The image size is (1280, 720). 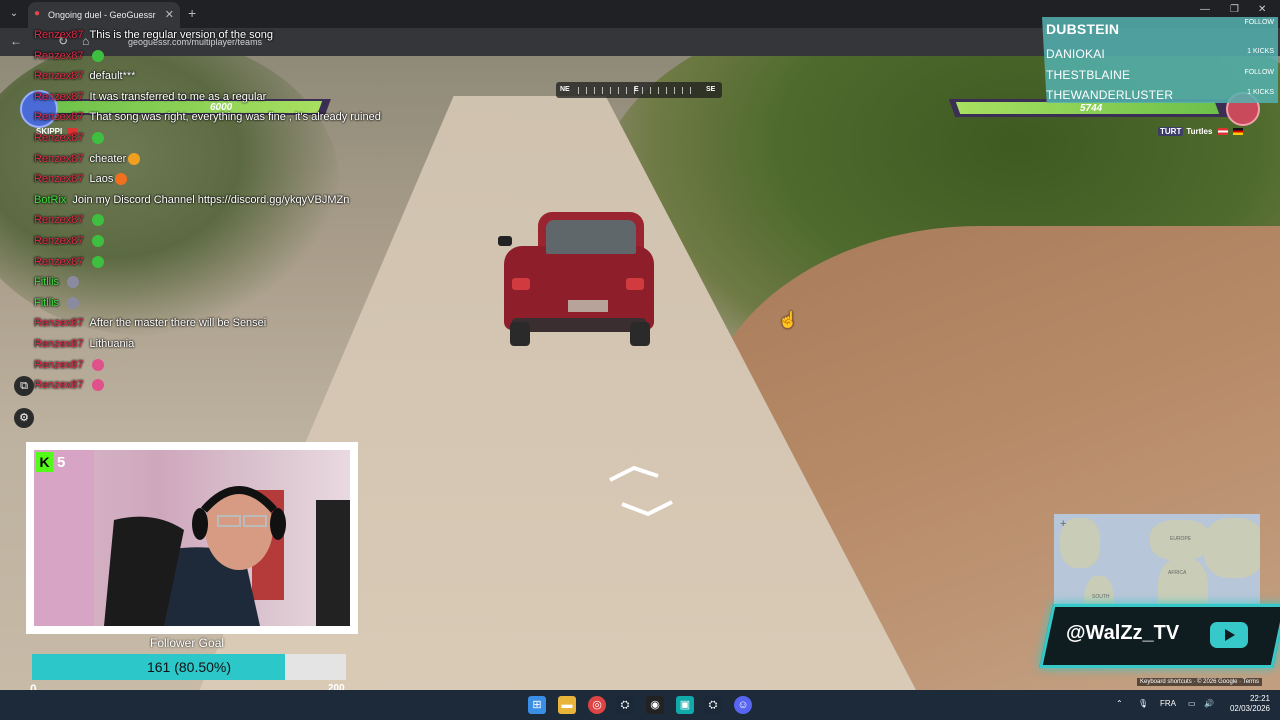 What do you see at coordinates (1262, 9) in the screenshot?
I see `window-close-button: ✕` at bounding box center [1262, 9].